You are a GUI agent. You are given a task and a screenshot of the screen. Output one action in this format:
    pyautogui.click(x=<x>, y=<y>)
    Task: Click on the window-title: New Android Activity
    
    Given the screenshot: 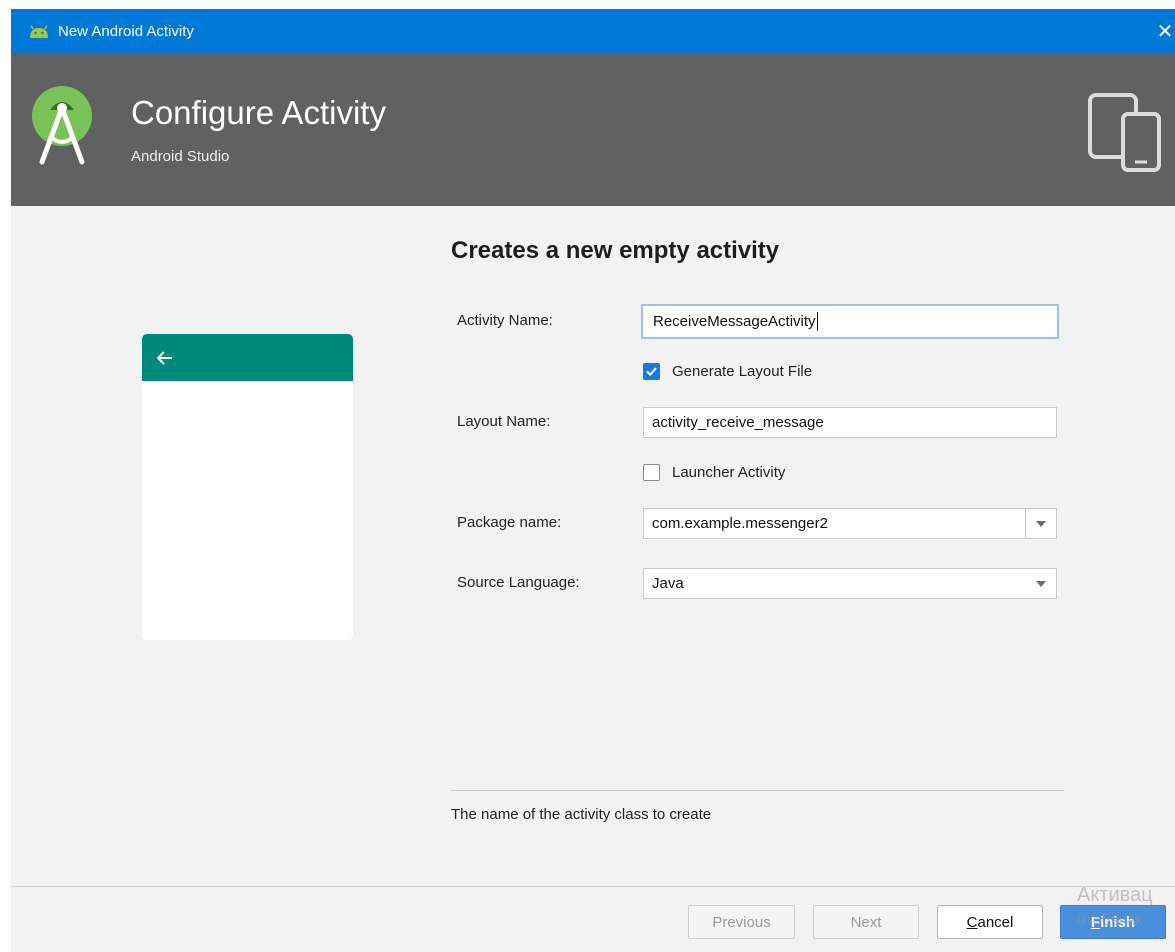 What is the action you would take?
    pyautogui.click(x=126, y=31)
    